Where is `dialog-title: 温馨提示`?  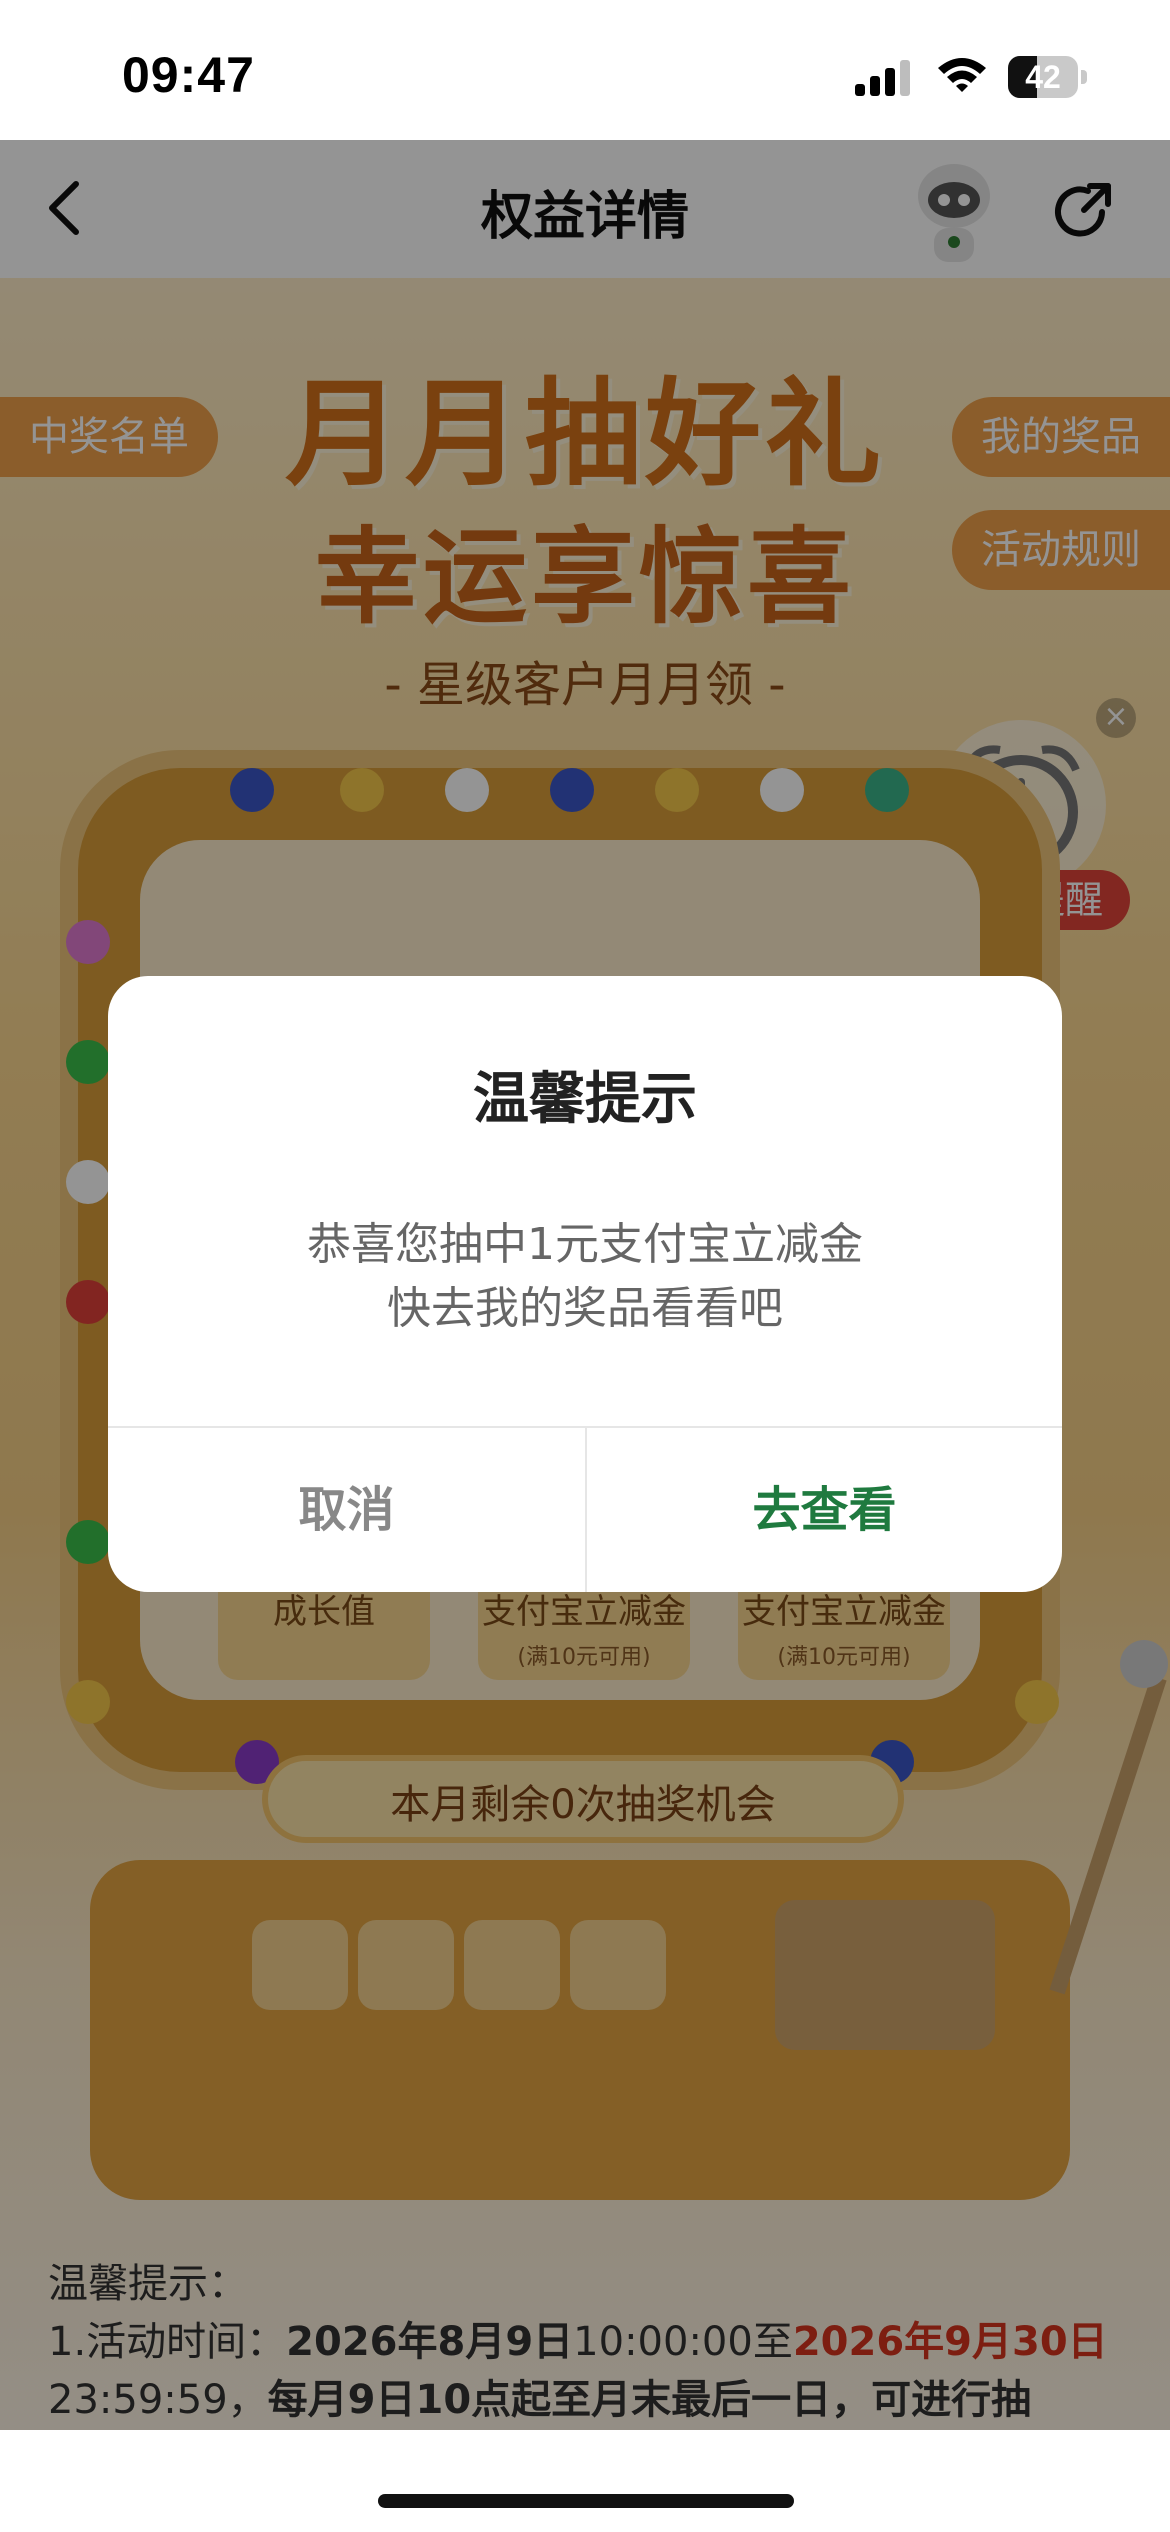
dialog-title: 温馨提示 is located at coordinates (585, 1099).